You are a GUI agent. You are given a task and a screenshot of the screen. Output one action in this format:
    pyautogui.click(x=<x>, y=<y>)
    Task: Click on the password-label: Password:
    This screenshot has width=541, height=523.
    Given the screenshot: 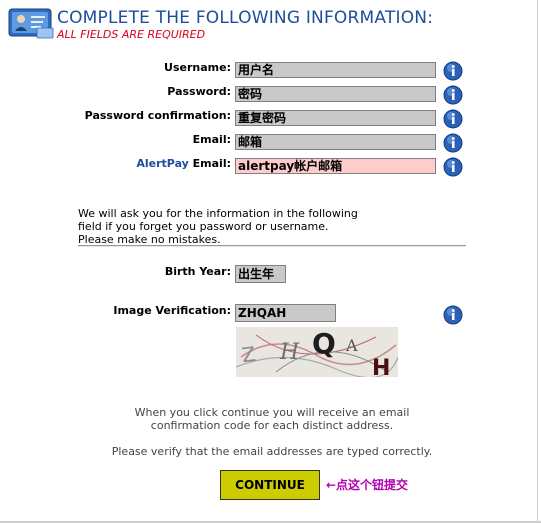 What is the action you would take?
    pyautogui.click(x=199, y=91)
    